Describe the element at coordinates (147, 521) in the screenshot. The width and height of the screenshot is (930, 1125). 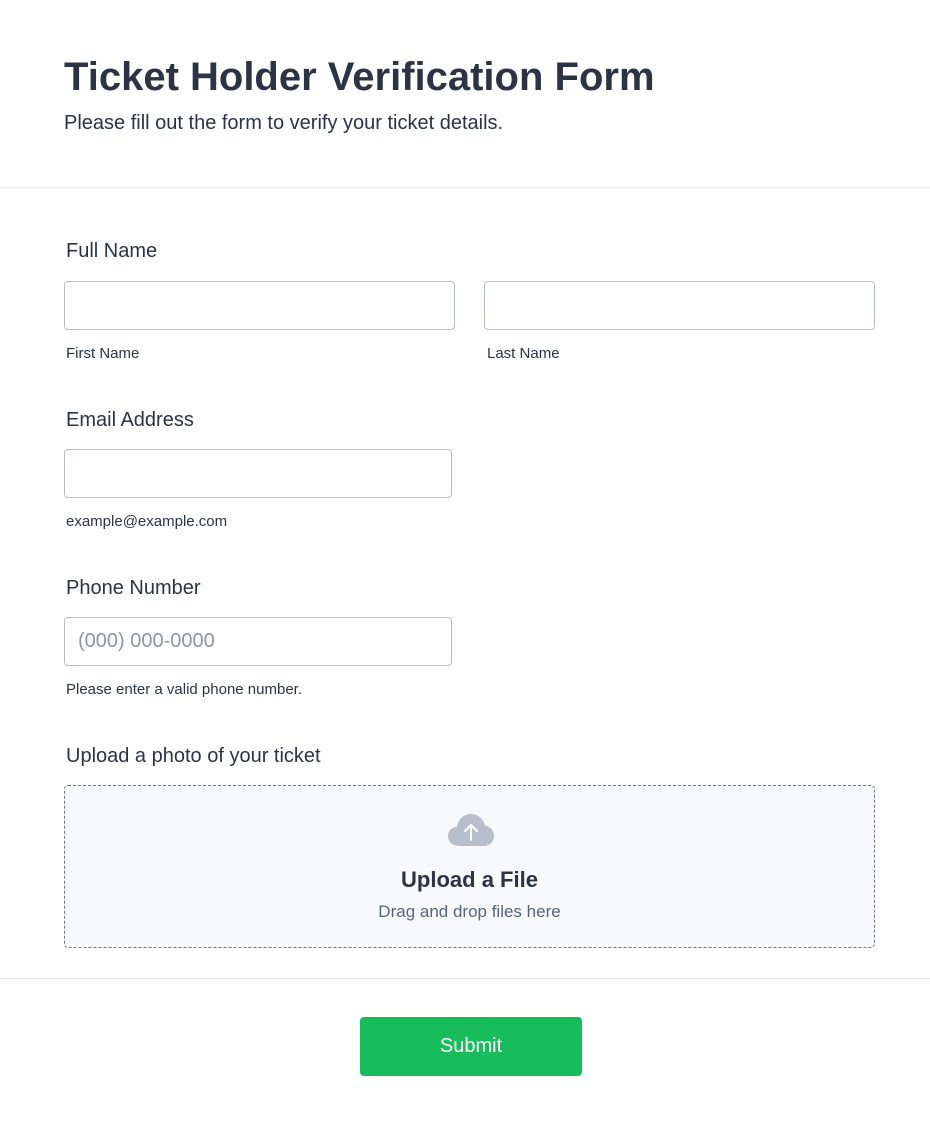
I see `email-sublabel: example@example.com` at that location.